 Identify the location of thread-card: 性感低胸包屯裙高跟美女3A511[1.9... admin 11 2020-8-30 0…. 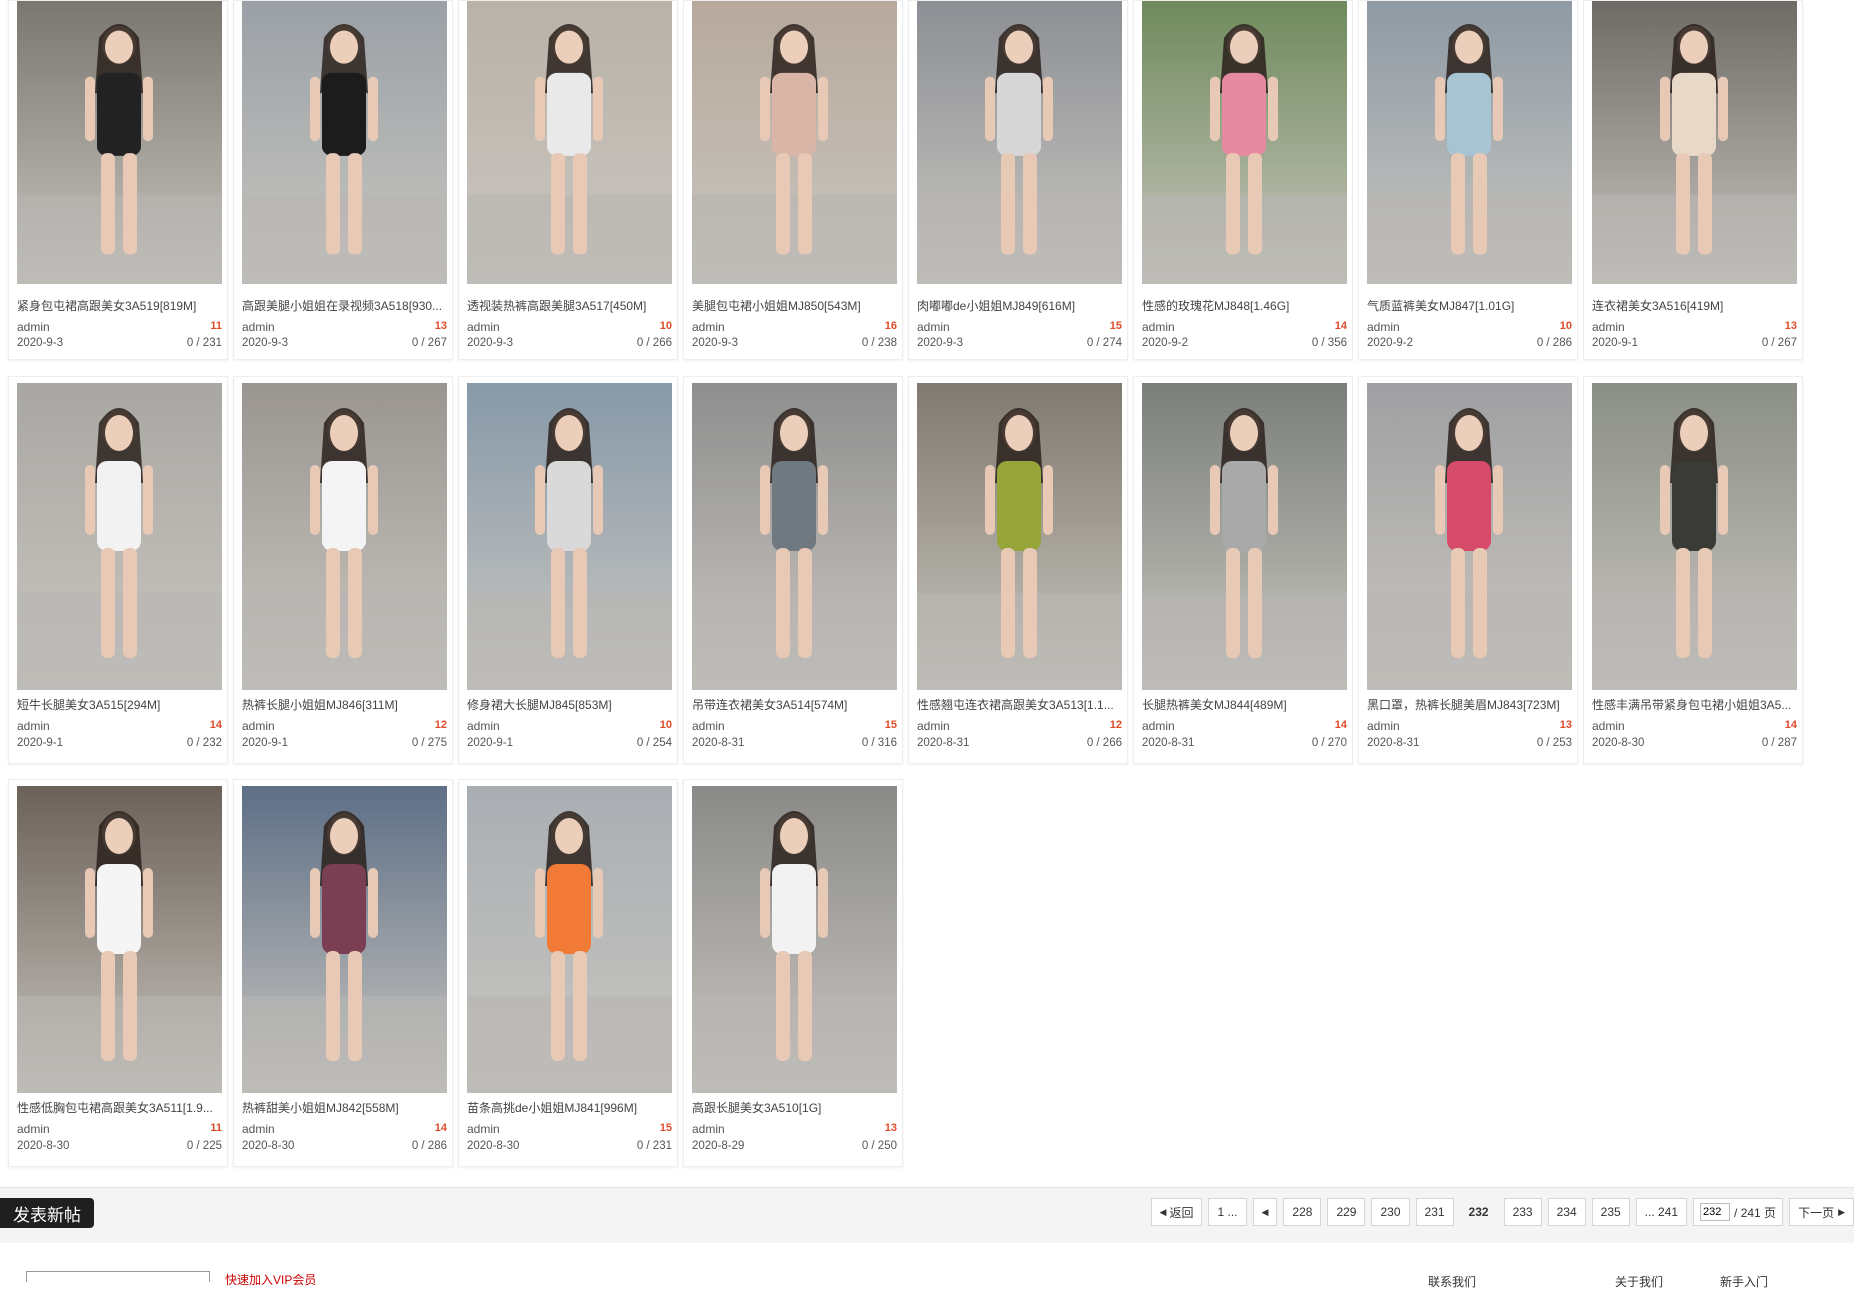
(118, 973).